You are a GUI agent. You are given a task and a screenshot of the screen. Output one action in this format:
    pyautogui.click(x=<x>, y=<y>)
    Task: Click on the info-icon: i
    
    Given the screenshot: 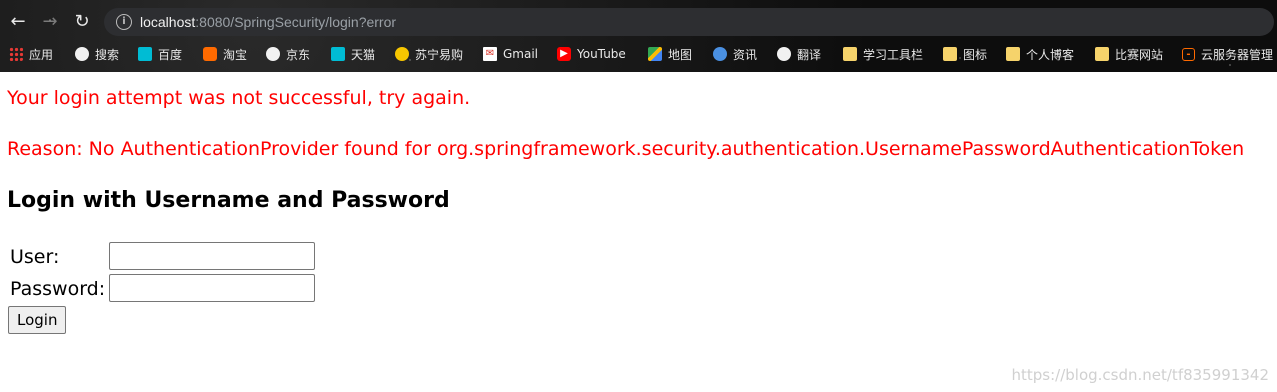 What is the action you would take?
    pyautogui.click(x=124, y=22)
    